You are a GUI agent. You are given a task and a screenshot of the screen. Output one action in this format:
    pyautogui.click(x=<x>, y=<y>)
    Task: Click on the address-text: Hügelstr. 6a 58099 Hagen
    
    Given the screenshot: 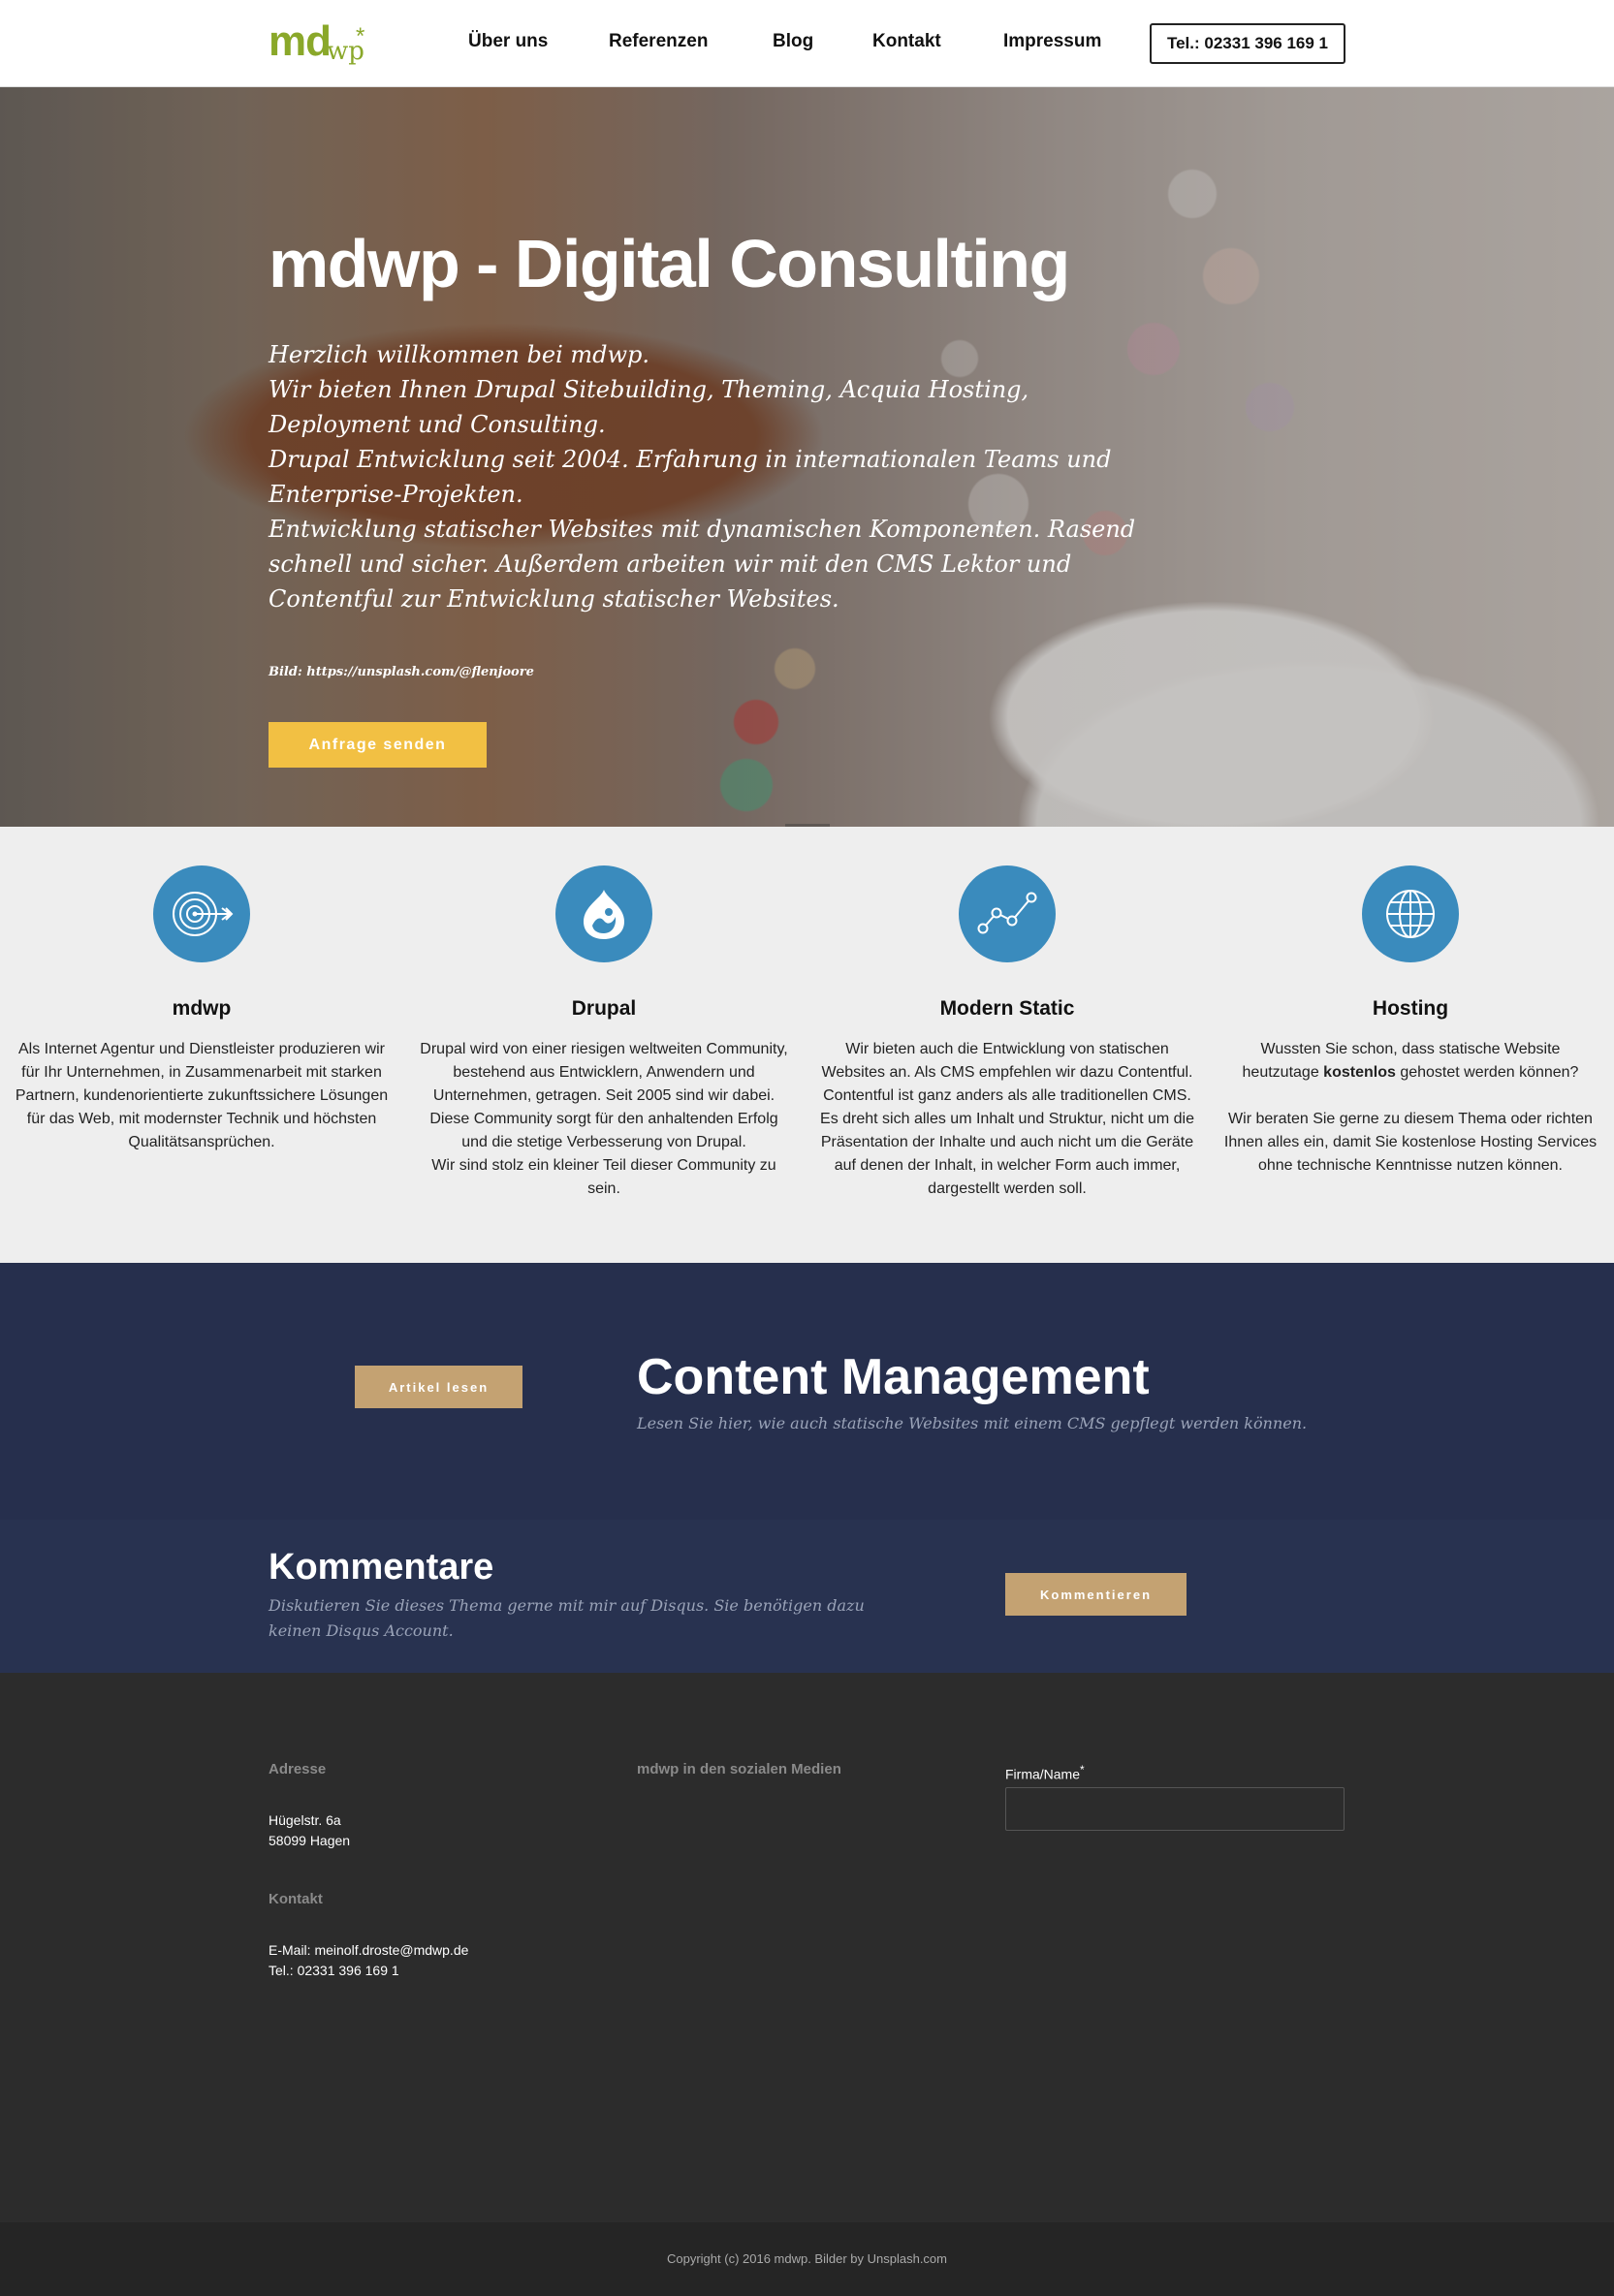 What is the action you would take?
    pyautogui.click(x=310, y=1830)
    